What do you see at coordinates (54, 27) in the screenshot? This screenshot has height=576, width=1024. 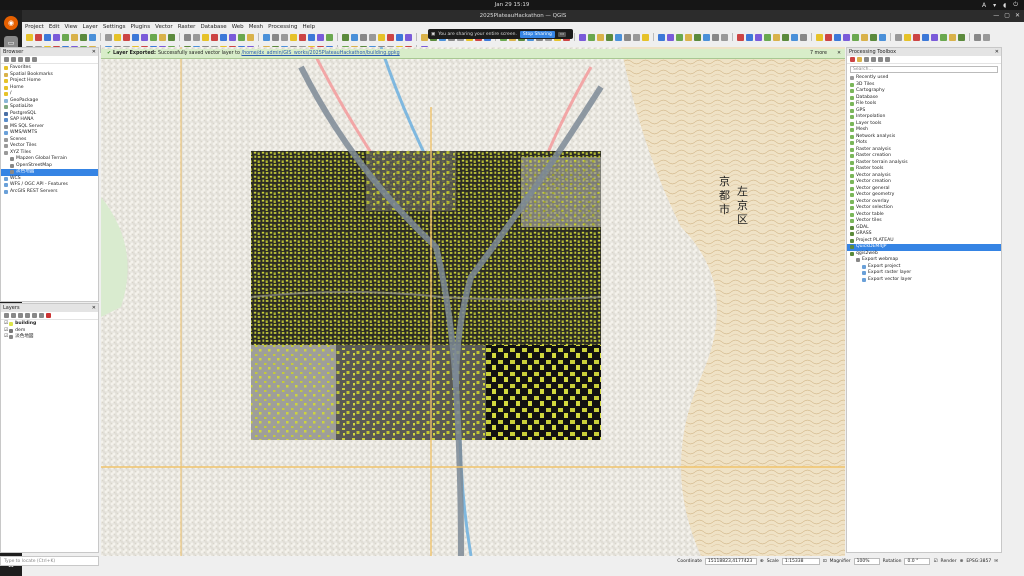 I see `menu-edit: Edit` at bounding box center [54, 27].